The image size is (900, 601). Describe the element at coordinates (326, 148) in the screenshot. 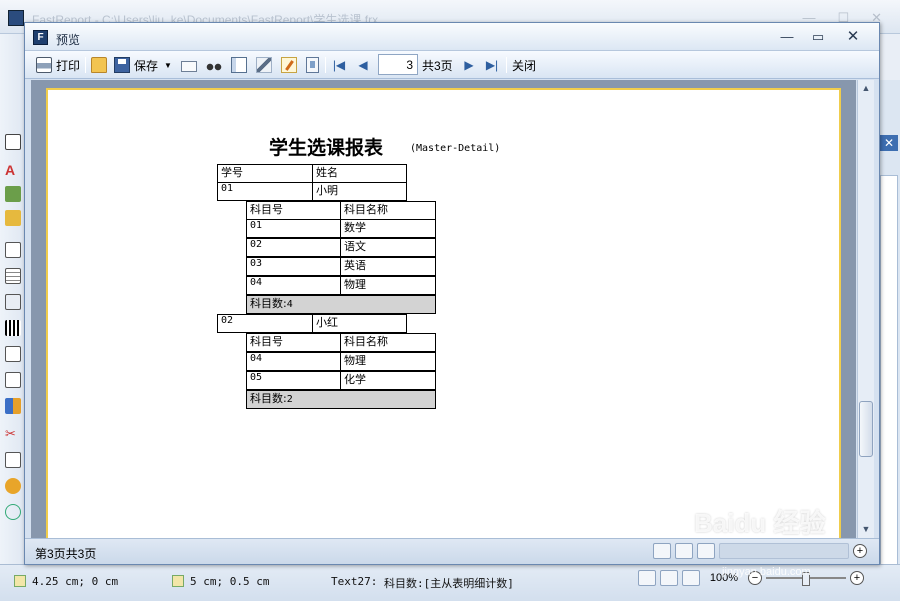

I see `report-title: 学生选课报表` at that location.